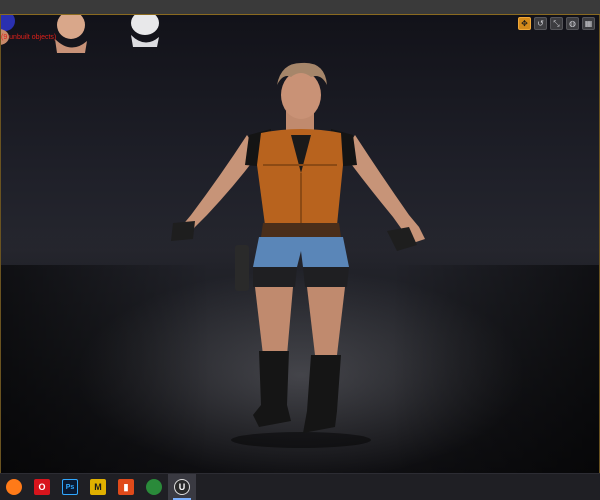 The image size is (600, 500). What do you see at coordinates (144, 32) in the screenshot?
I see `head-thumbnail-white` at bounding box center [144, 32].